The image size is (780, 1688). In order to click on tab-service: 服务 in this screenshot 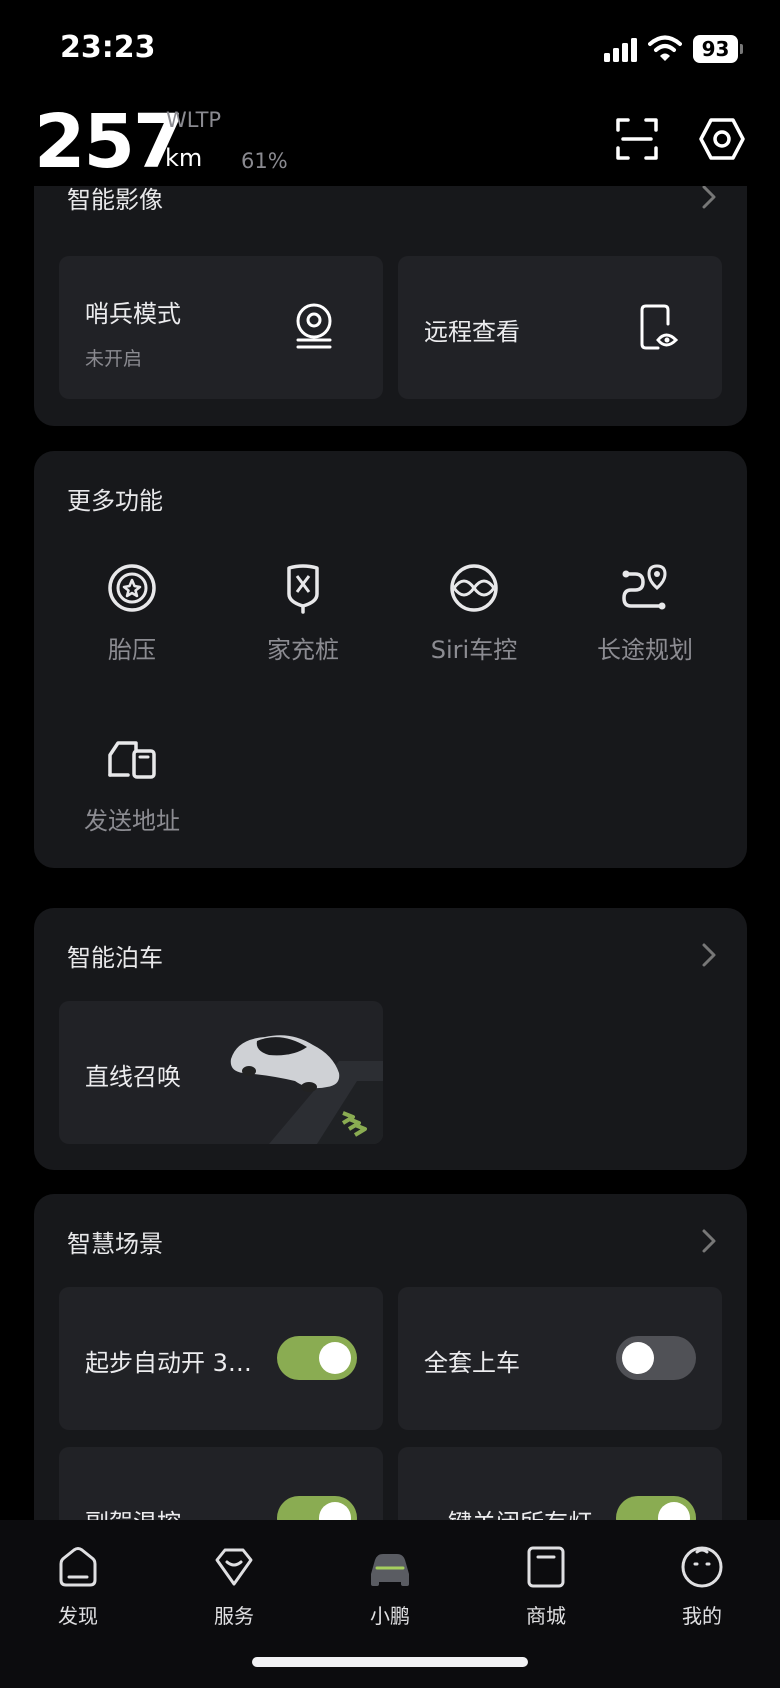, I will do `click(234, 1586)`.